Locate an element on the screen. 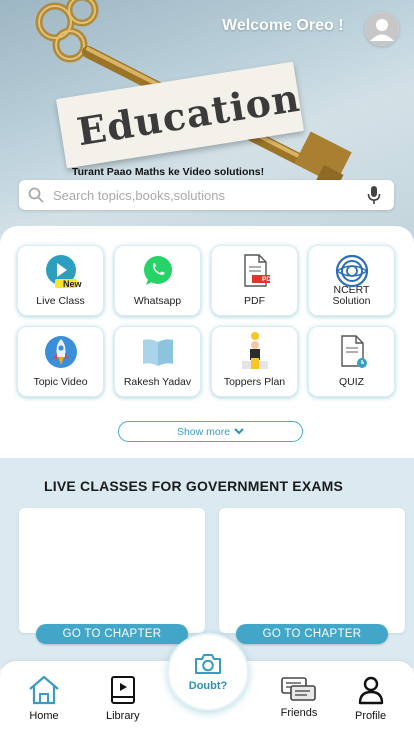 Image resolution: width=414 pixels, height=736 pixels. chevron-down-icon is located at coordinates (239, 431).